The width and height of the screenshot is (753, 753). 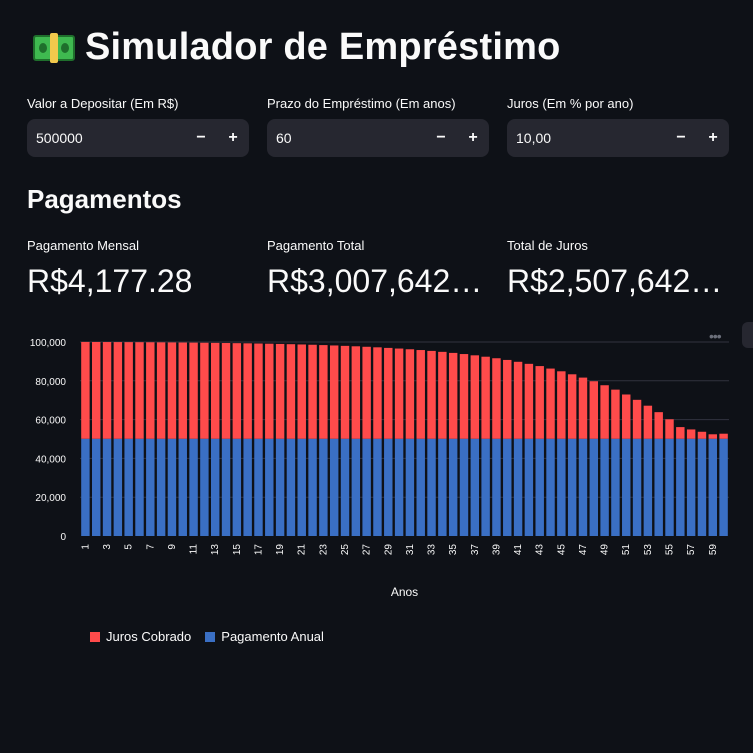 I want to click on loan-term-stepper: 60 − +, so click(x=378, y=138).